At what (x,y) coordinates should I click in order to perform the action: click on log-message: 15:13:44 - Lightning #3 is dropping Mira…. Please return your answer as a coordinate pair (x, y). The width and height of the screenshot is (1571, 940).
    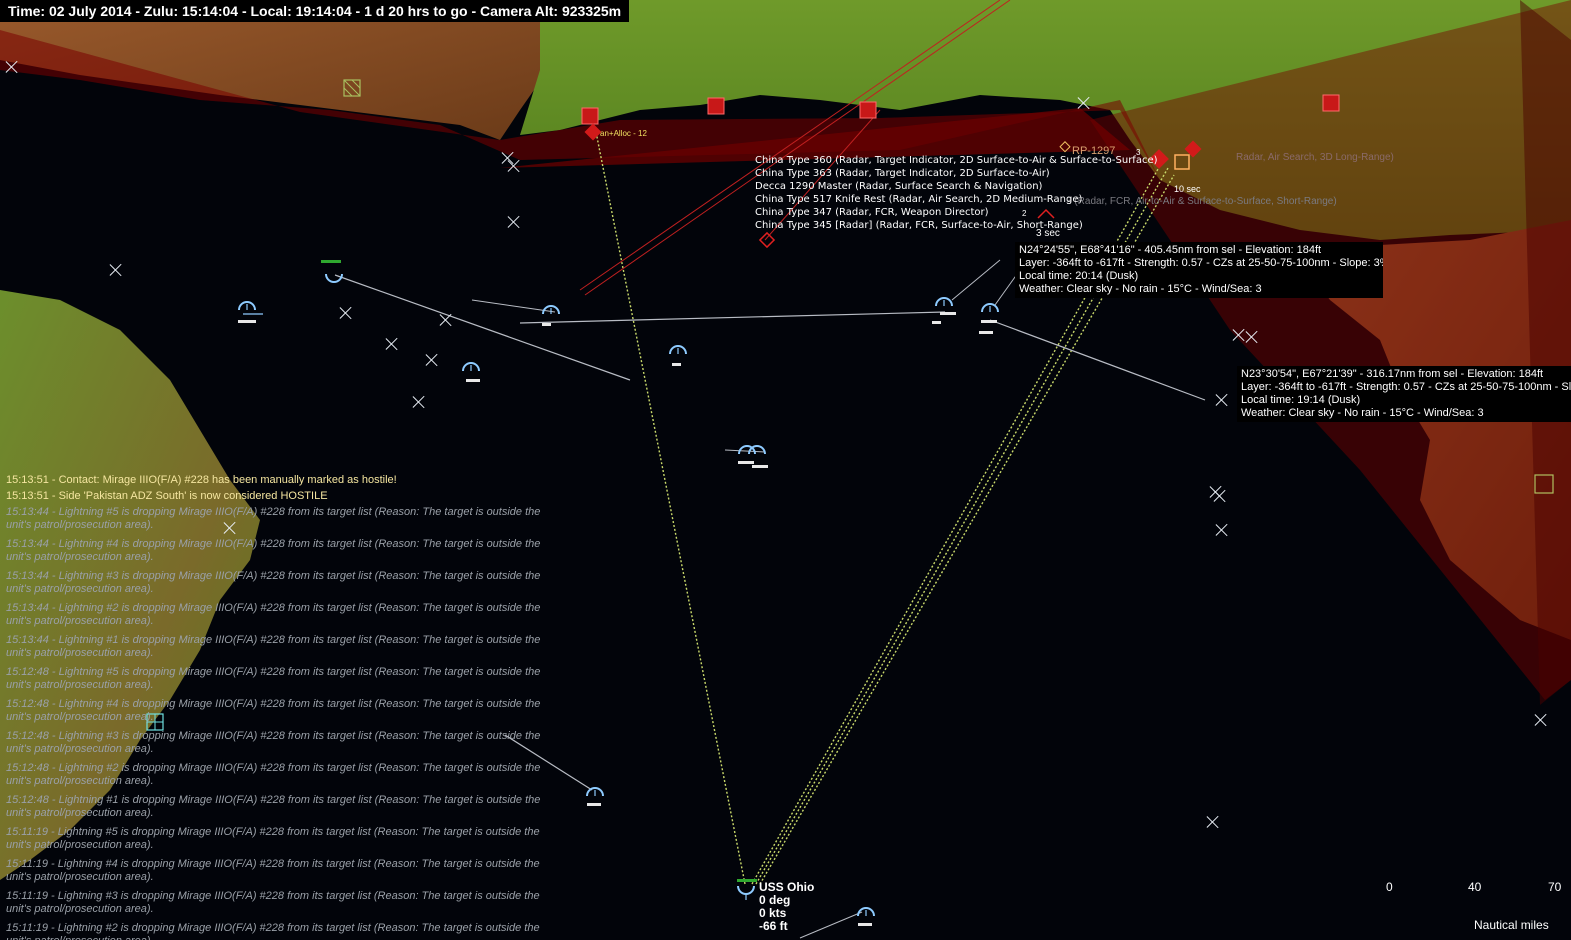
    Looking at the image, I should click on (273, 582).